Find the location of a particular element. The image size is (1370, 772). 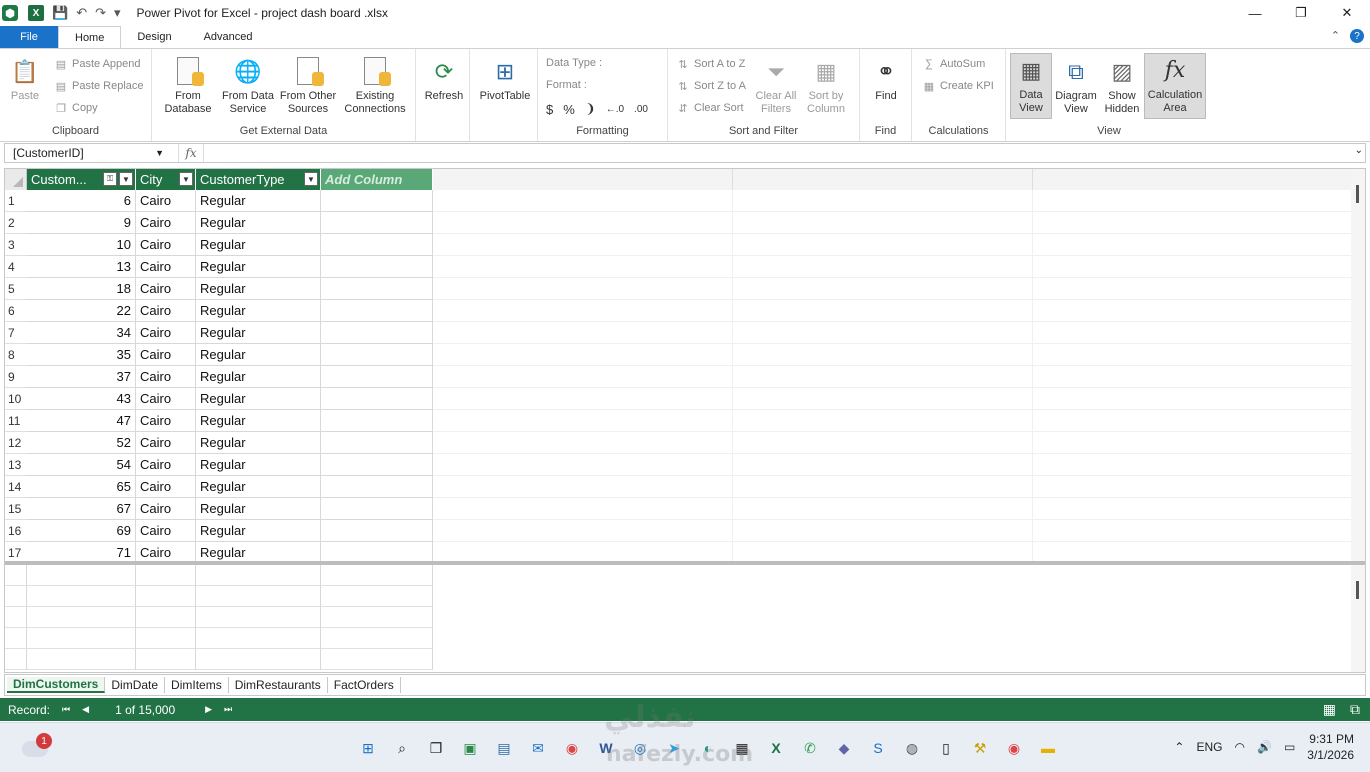

weather-widget: 1 is located at coordinates (37, 746).